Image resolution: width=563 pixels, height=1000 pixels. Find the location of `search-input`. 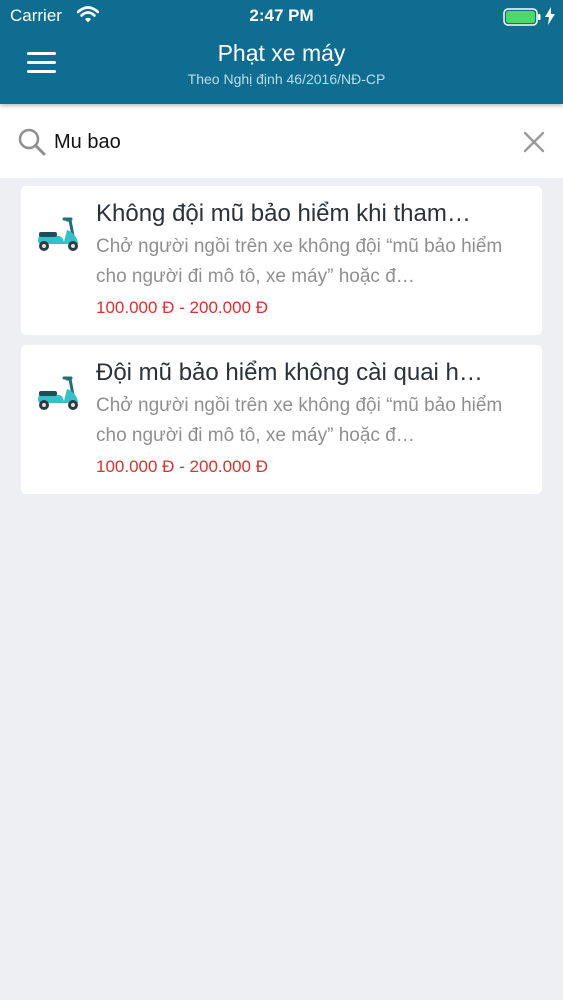

search-input is located at coordinates (274, 142).